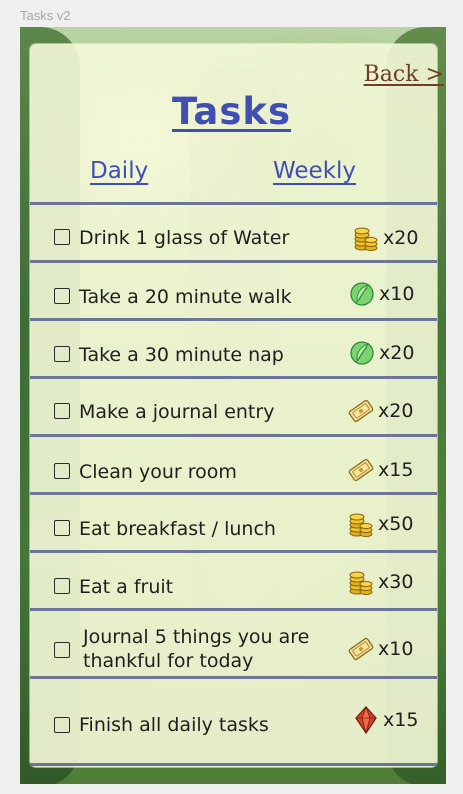  What do you see at coordinates (396, 524) in the screenshot?
I see `reward-quantity: x50` at bounding box center [396, 524].